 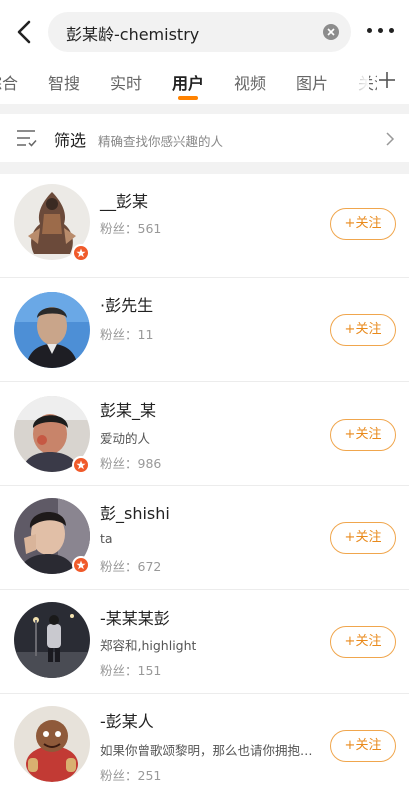 What do you see at coordinates (204, 434) in the screenshot?
I see `list-item: 彭某_某 爱动的人 粉丝：986 +关注` at bounding box center [204, 434].